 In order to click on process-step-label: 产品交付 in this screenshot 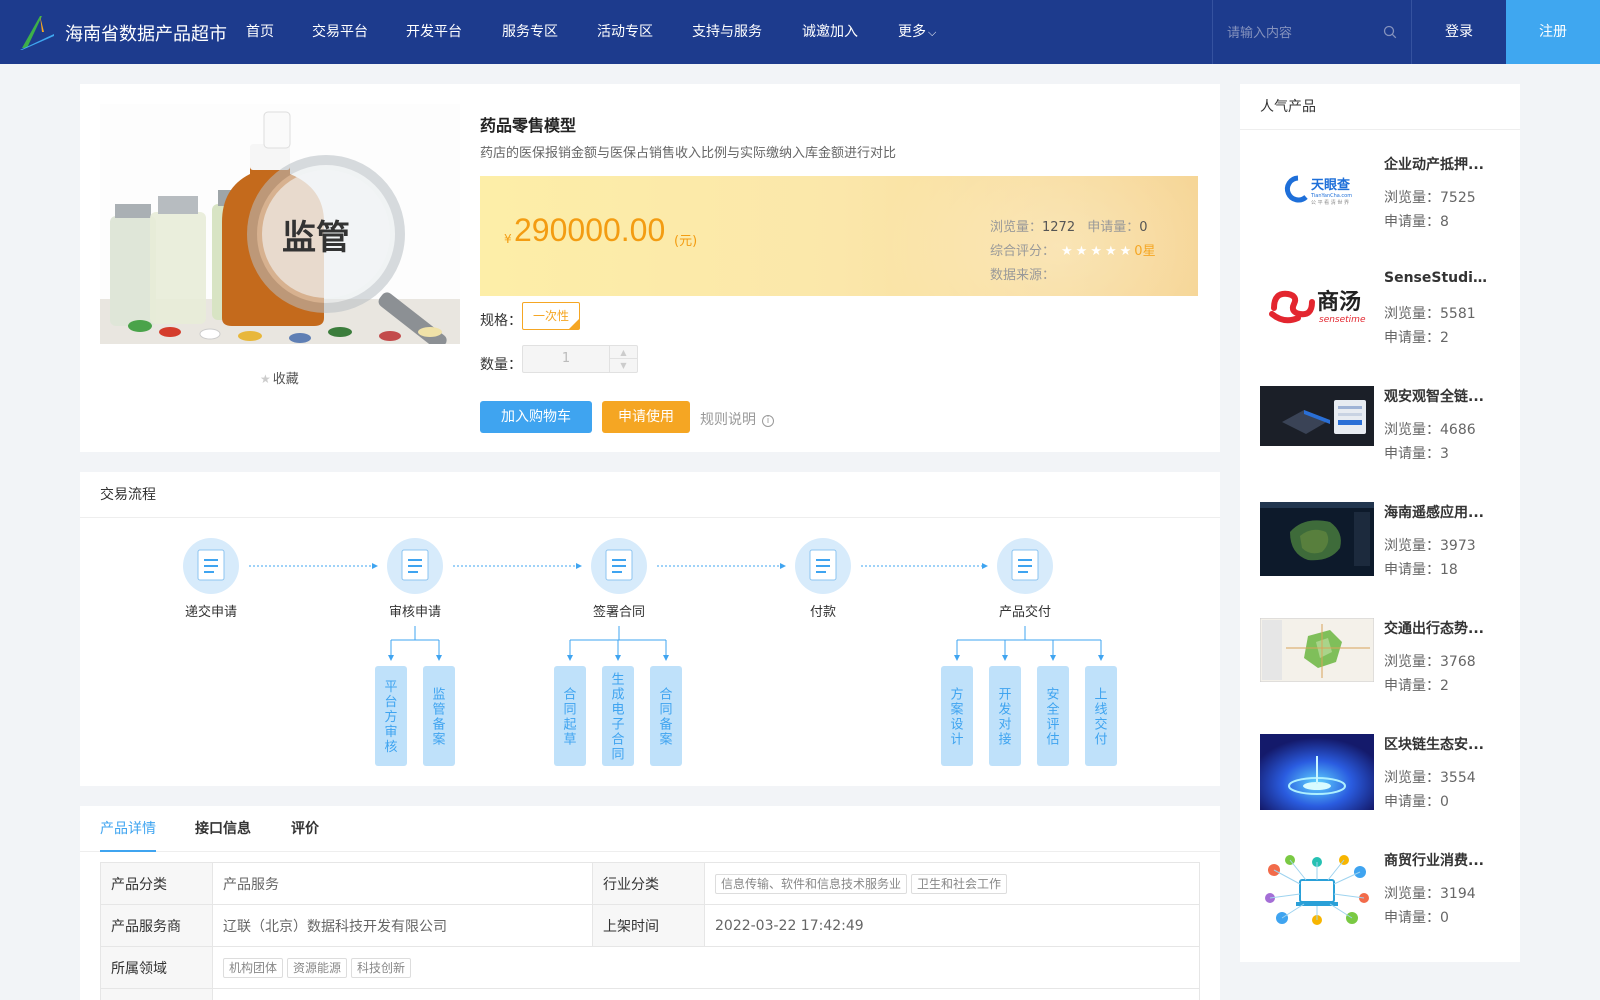, I will do `click(1025, 612)`.